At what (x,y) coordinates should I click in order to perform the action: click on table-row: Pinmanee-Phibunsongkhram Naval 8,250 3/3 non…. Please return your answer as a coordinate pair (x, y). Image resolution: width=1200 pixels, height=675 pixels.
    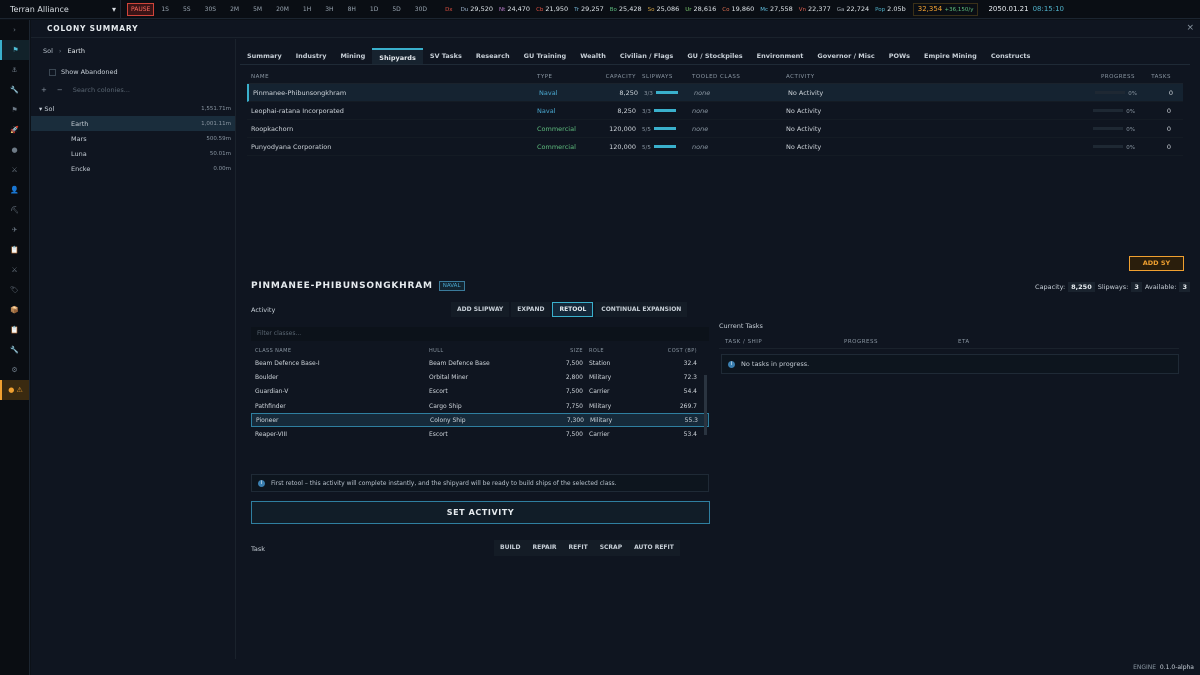
    Looking at the image, I should click on (715, 93).